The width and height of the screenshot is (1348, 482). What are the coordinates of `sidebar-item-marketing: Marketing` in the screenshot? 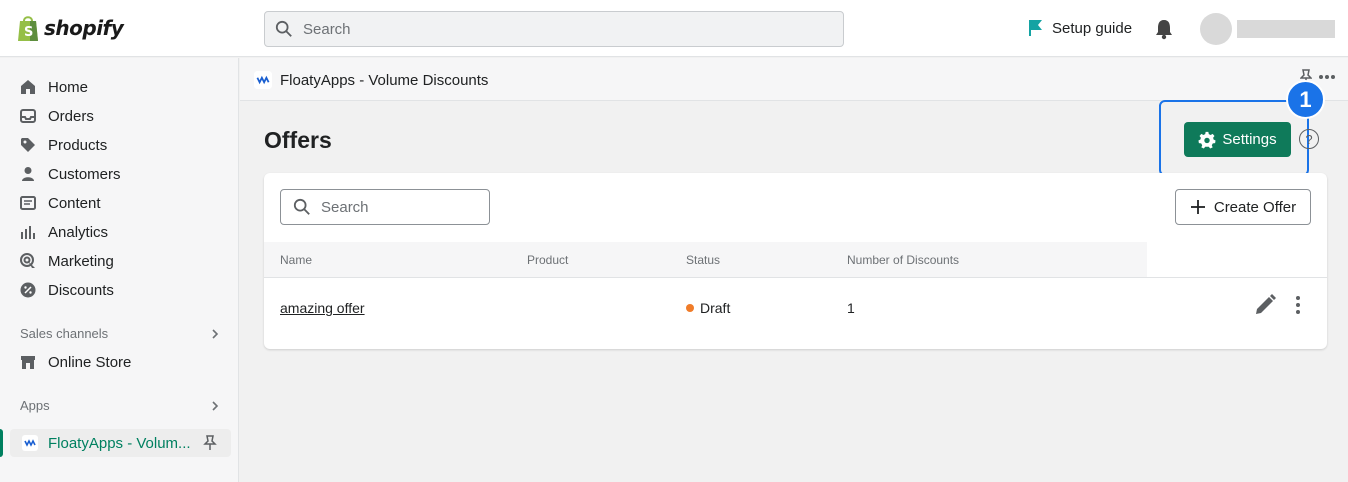 It's located at (67, 261).